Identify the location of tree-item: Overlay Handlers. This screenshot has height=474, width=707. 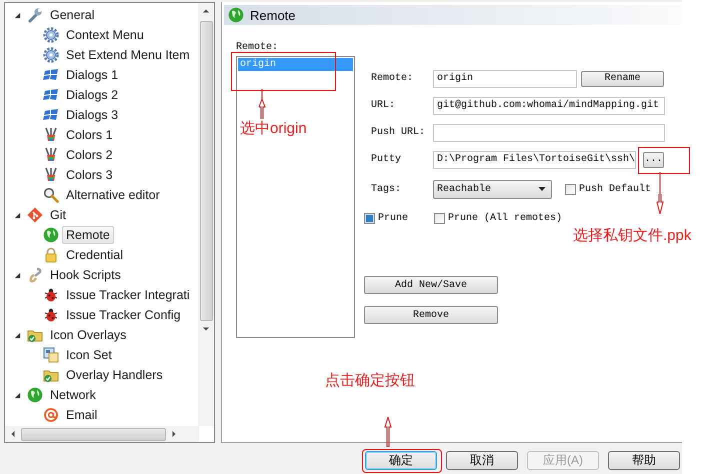
(114, 375).